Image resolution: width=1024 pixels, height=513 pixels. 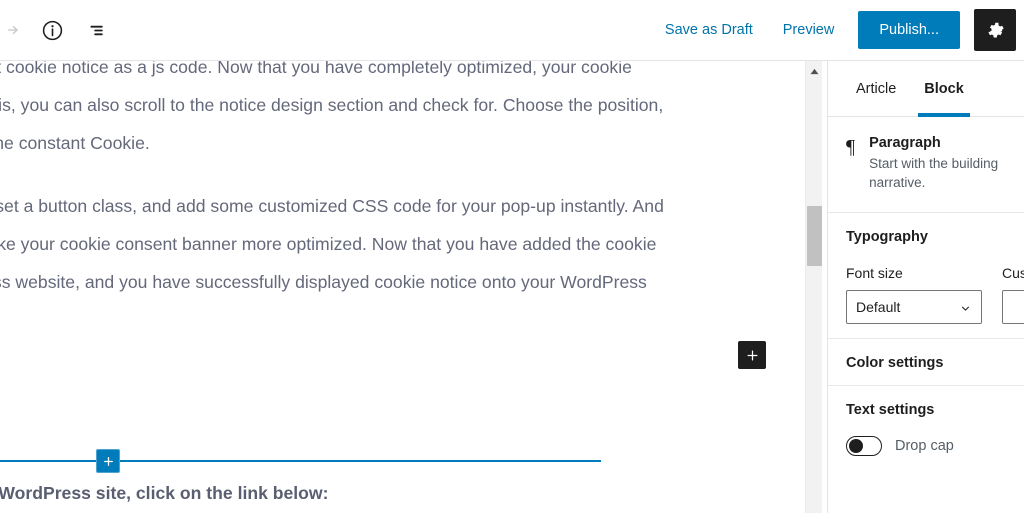 What do you see at coordinates (1013, 307) in the screenshot?
I see `custom-font-size-input` at bounding box center [1013, 307].